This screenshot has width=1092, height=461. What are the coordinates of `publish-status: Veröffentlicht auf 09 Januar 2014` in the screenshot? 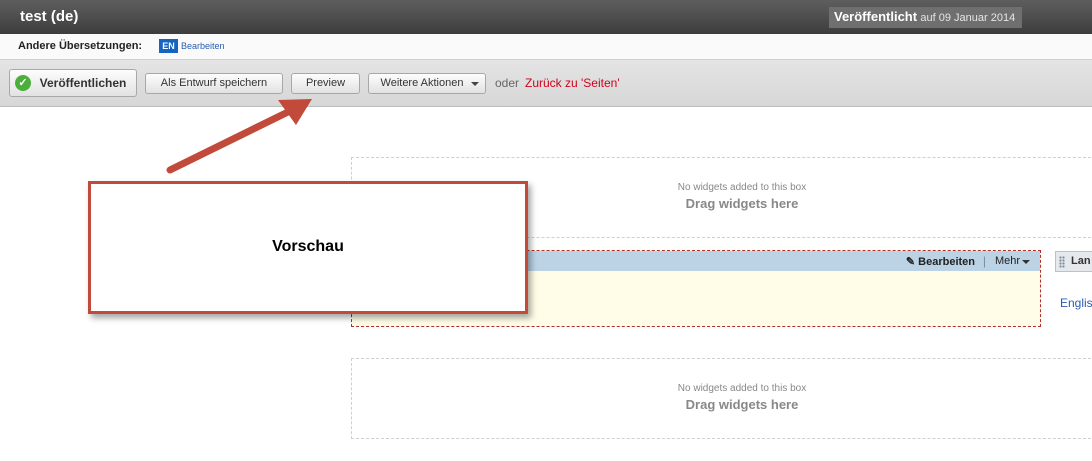 It's located at (925, 17).